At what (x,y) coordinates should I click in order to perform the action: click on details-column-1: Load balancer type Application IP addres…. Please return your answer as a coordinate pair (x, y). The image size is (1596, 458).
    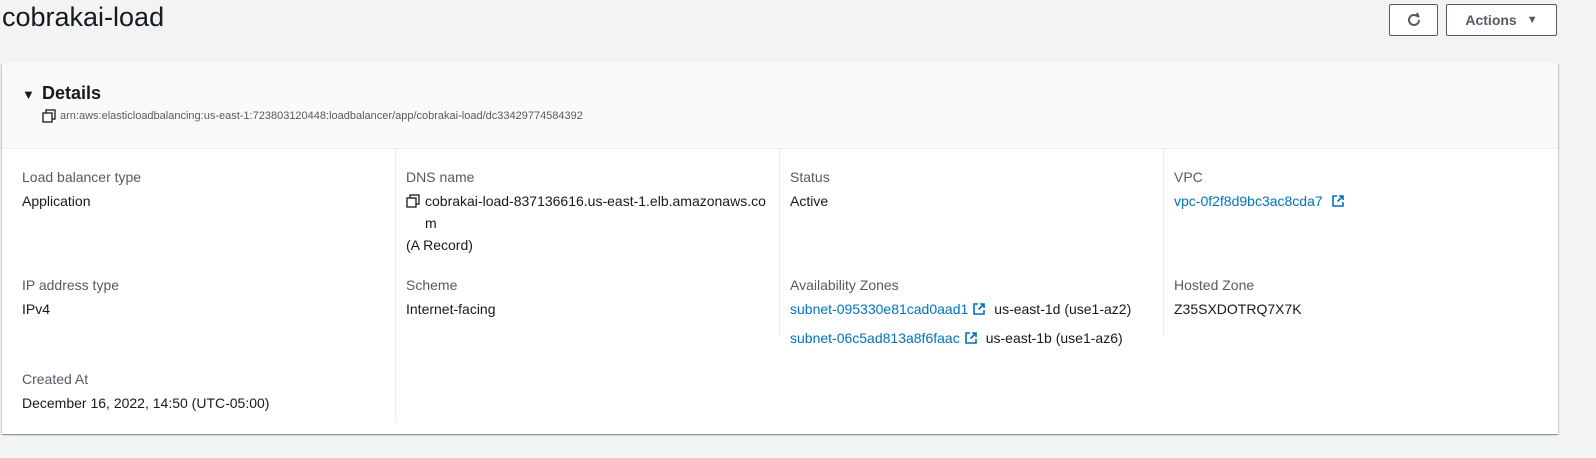
    Looking at the image, I should click on (199, 285).